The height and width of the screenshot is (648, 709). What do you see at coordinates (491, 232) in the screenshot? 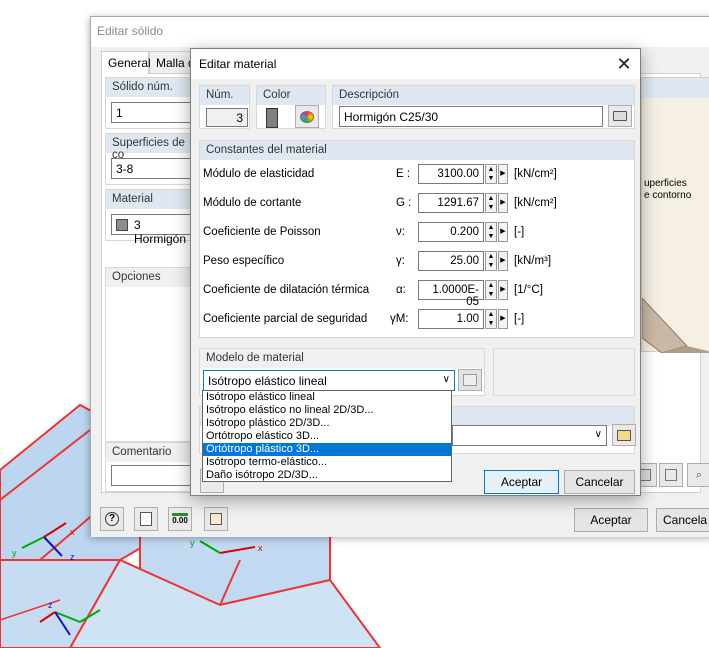
I see `poisson-spinner: ▲ ▼` at bounding box center [491, 232].